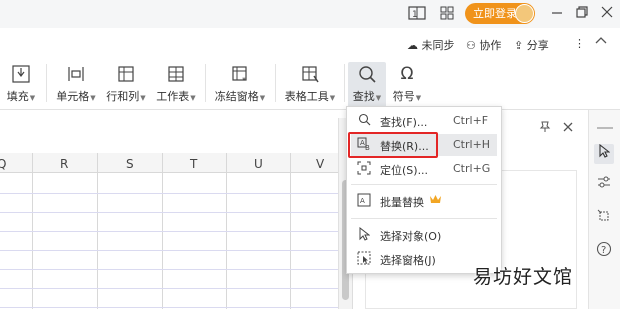 This screenshot has width=620, height=309. What do you see at coordinates (21, 85) in the screenshot?
I see `fill-button: 填充▼` at bounding box center [21, 85].